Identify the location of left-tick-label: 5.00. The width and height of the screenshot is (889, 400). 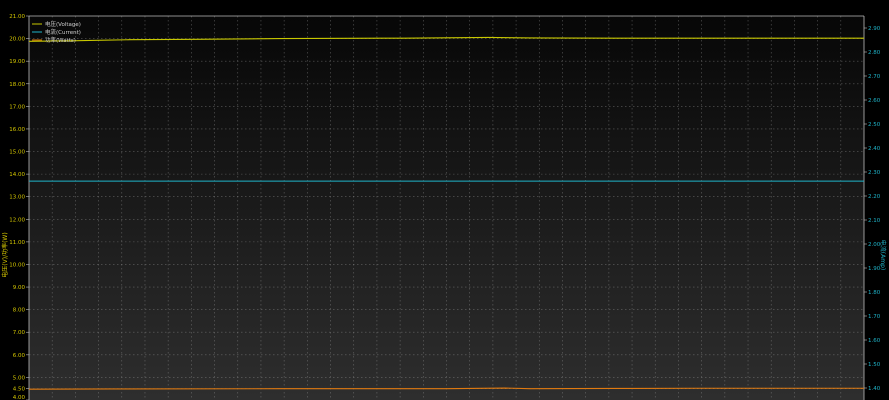
(19, 378).